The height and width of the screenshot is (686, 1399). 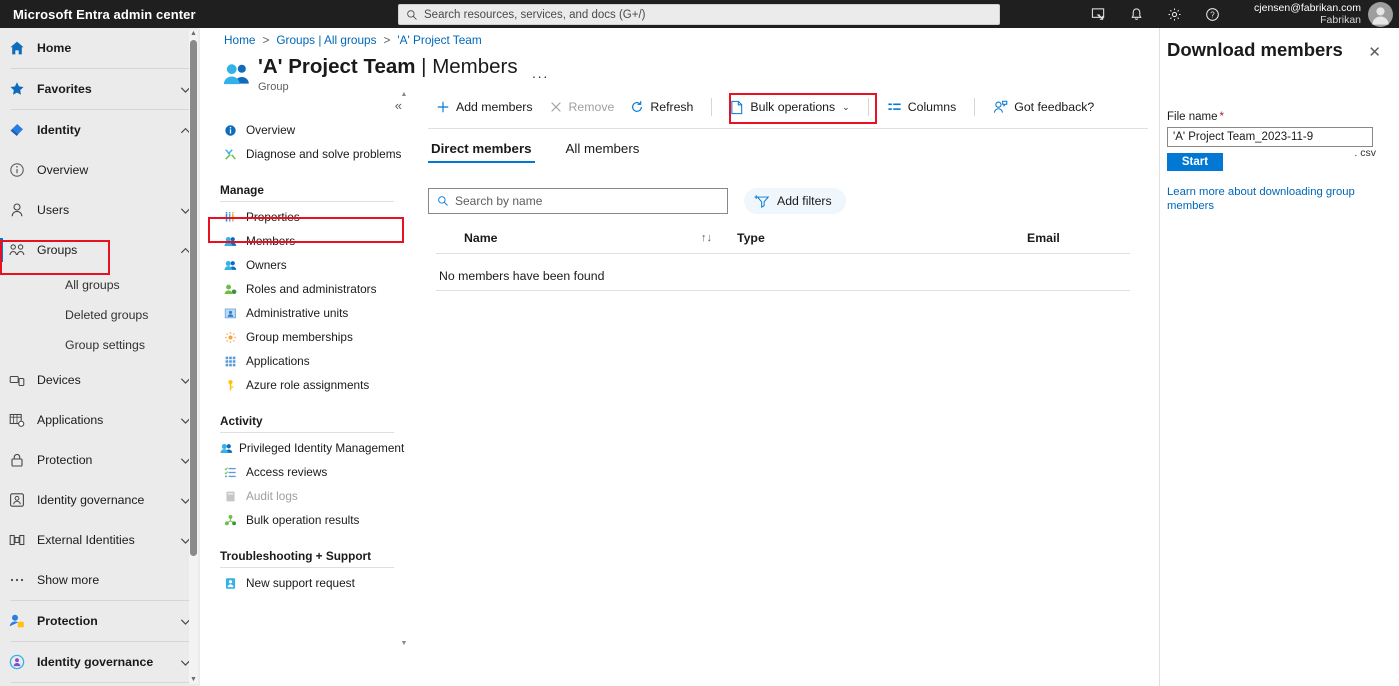 I want to click on refresh-button: Refresh, so click(x=661, y=107).